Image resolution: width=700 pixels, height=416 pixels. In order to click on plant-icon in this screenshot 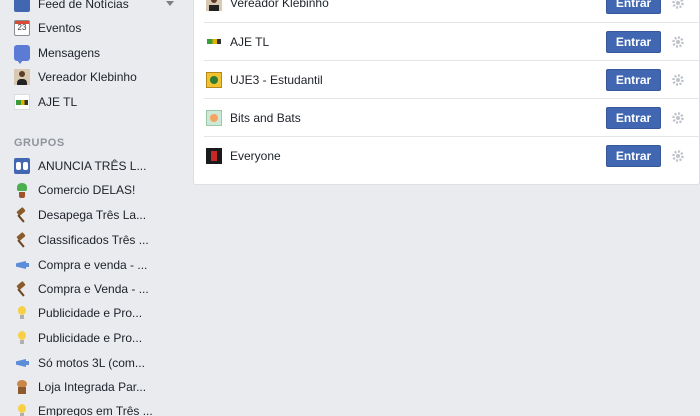, I will do `click(22, 190)`.